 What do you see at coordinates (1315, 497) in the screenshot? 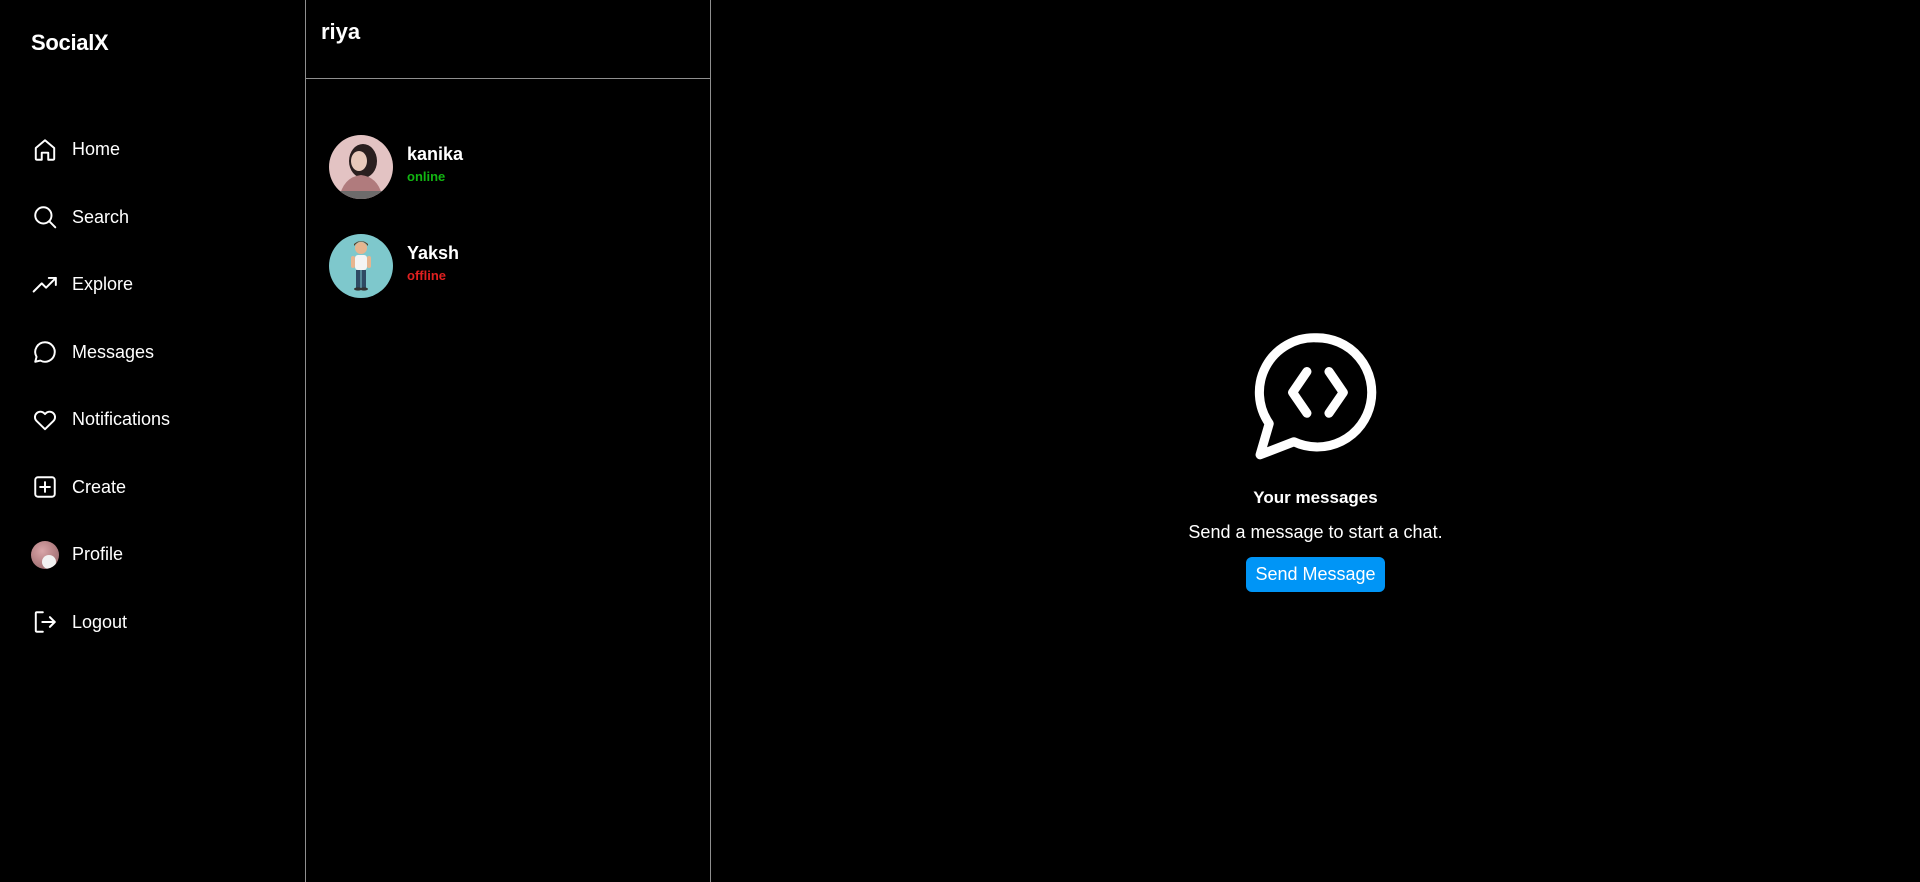
I see `empty-state-title: Your messages` at bounding box center [1315, 497].